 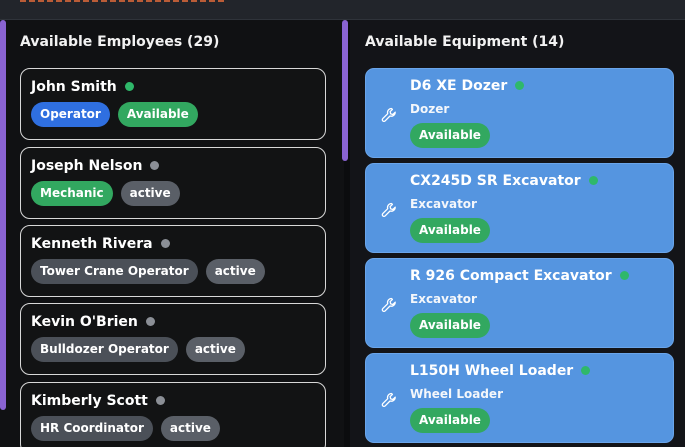 I want to click on role-badge: Tower Crane Operator, so click(x=114, y=271).